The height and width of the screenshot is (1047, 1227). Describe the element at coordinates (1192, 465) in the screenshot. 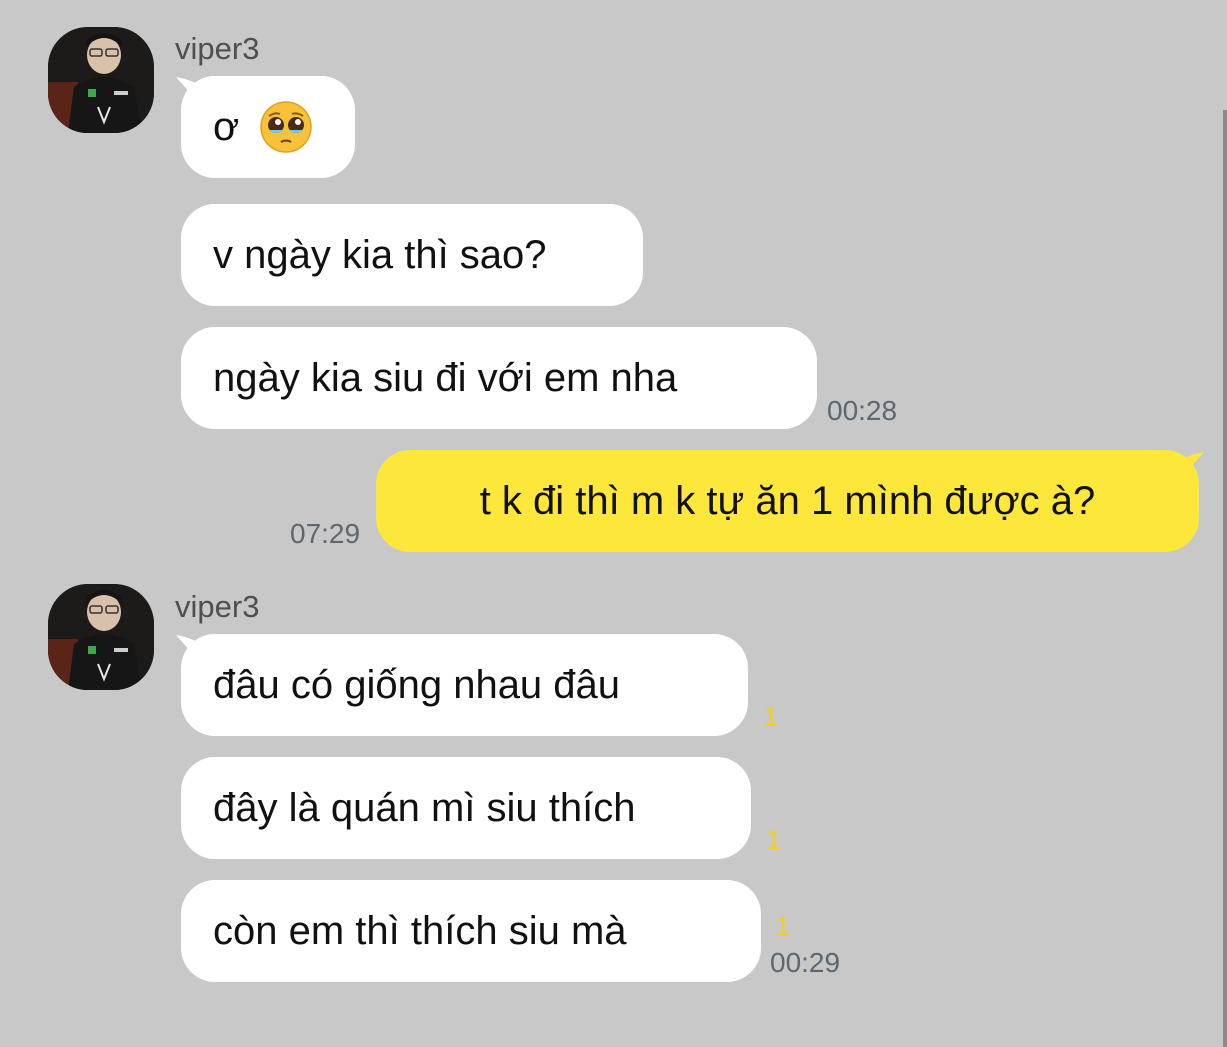

I see `bubble-tail` at that location.